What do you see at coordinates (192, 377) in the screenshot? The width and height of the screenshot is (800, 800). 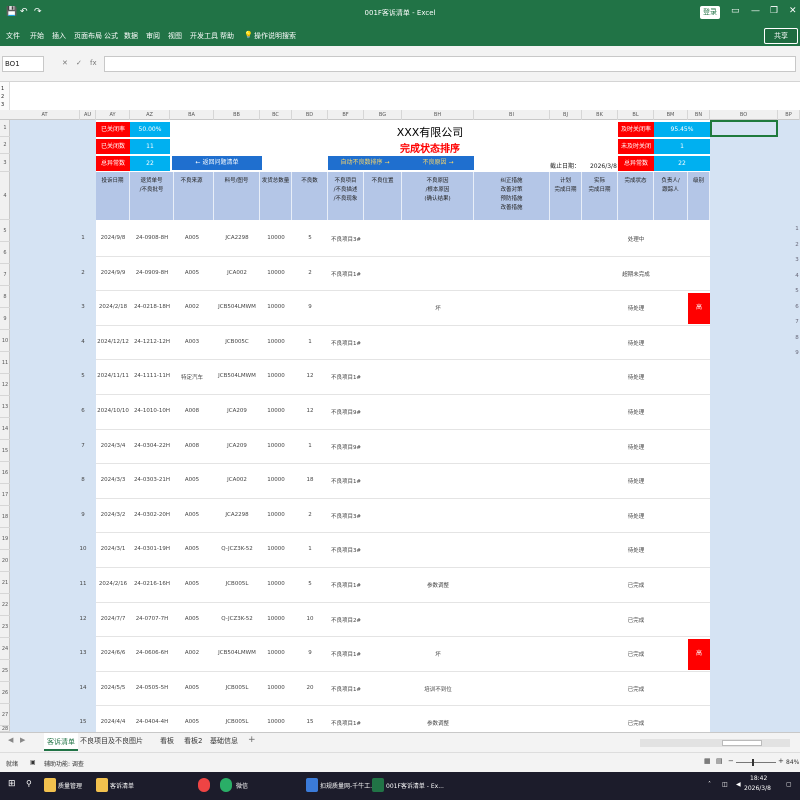 I see `cell-src: 特定汽车` at bounding box center [192, 377].